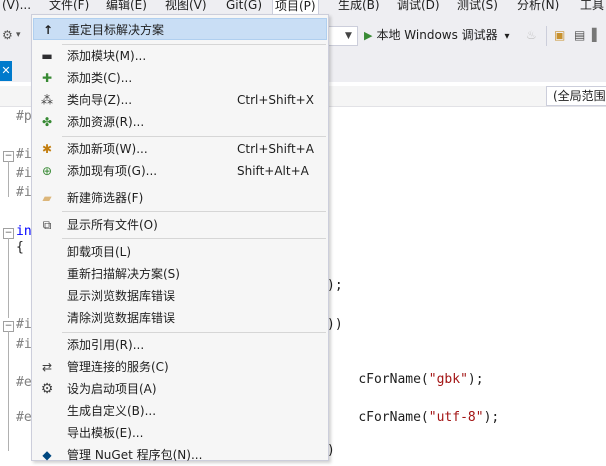 The height and width of the screenshot is (466, 606). Describe the element at coordinates (180, 225) in the screenshot. I see `menu-item-show-all-files: ⧉ 显示所有文件(O)` at that location.